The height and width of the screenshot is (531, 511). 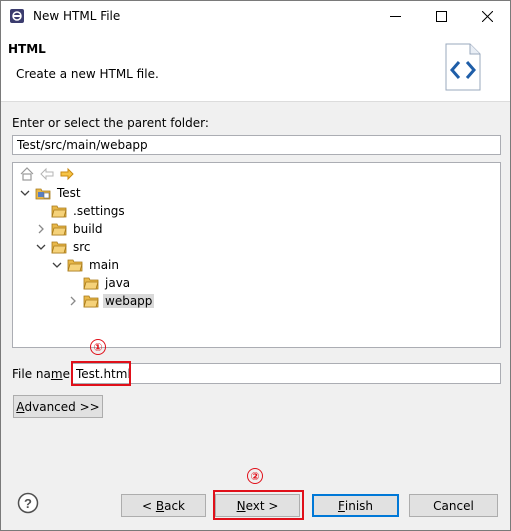 I want to click on maximize-button, so click(x=441, y=16).